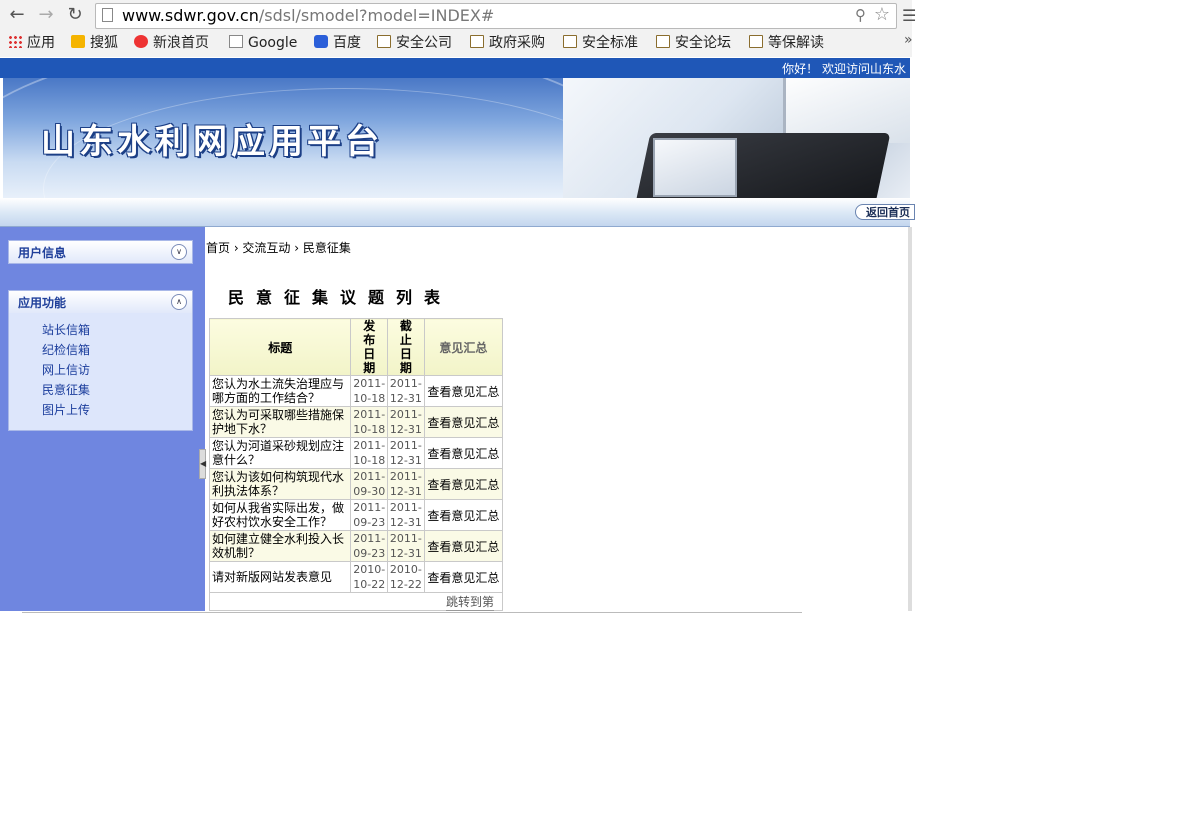  I want to click on user-info-label: 用户信息, so click(42, 253).